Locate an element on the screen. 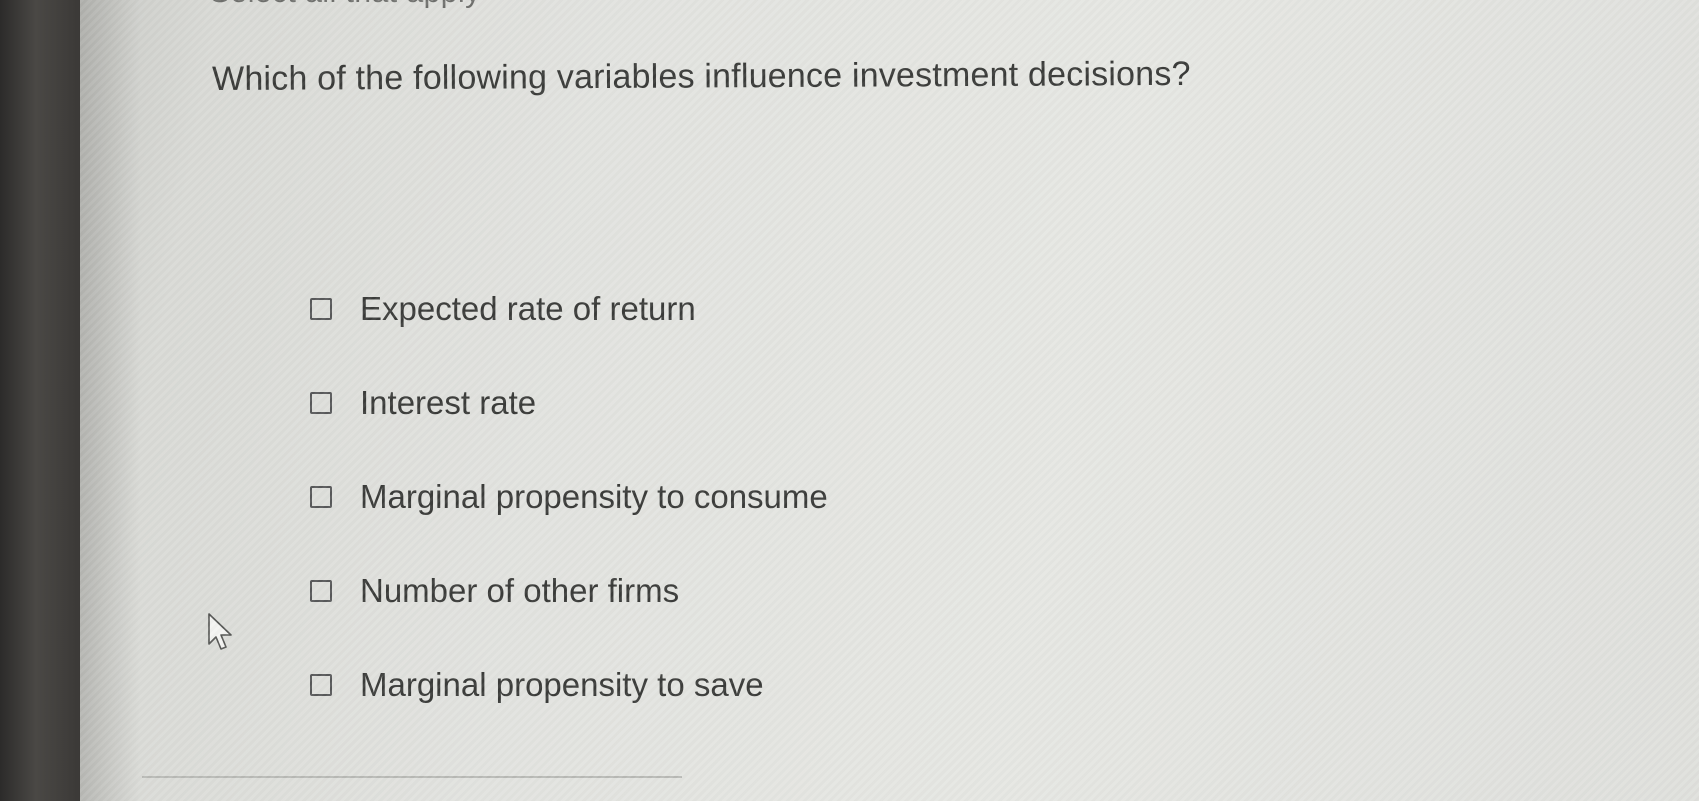 The image size is (1699, 801). option-label: Number of other firms is located at coordinates (519, 591).